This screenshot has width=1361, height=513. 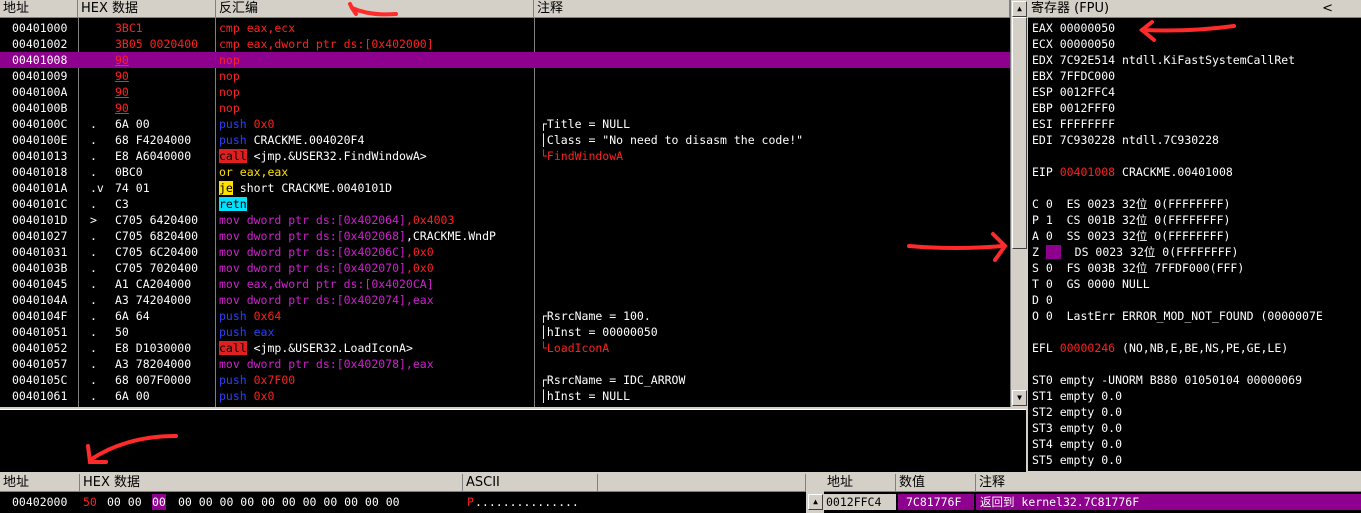 I want to click on register-line: EFL 00000246 (NO,NB,E,BE,NS,PE,GE,LE), so click(x=1160, y=348).